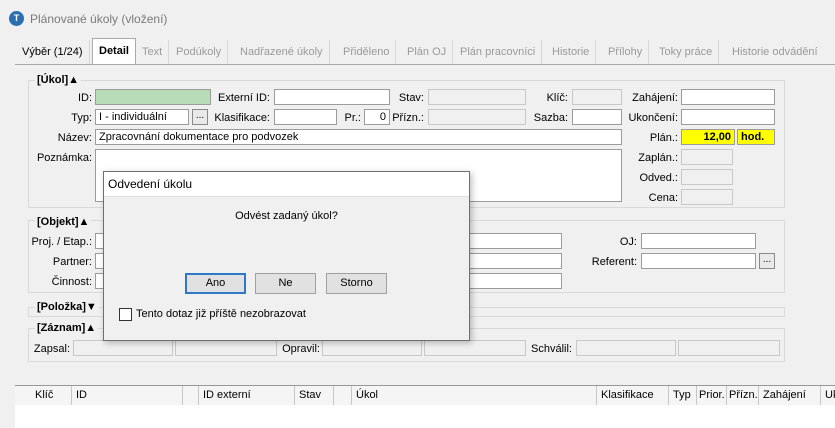 The width and height of the screenshot is (835, 428). Describe the element at coordinates (58, 80) in the screenshot. I see `ukol-section-title: [Úkol]▲` at that location.